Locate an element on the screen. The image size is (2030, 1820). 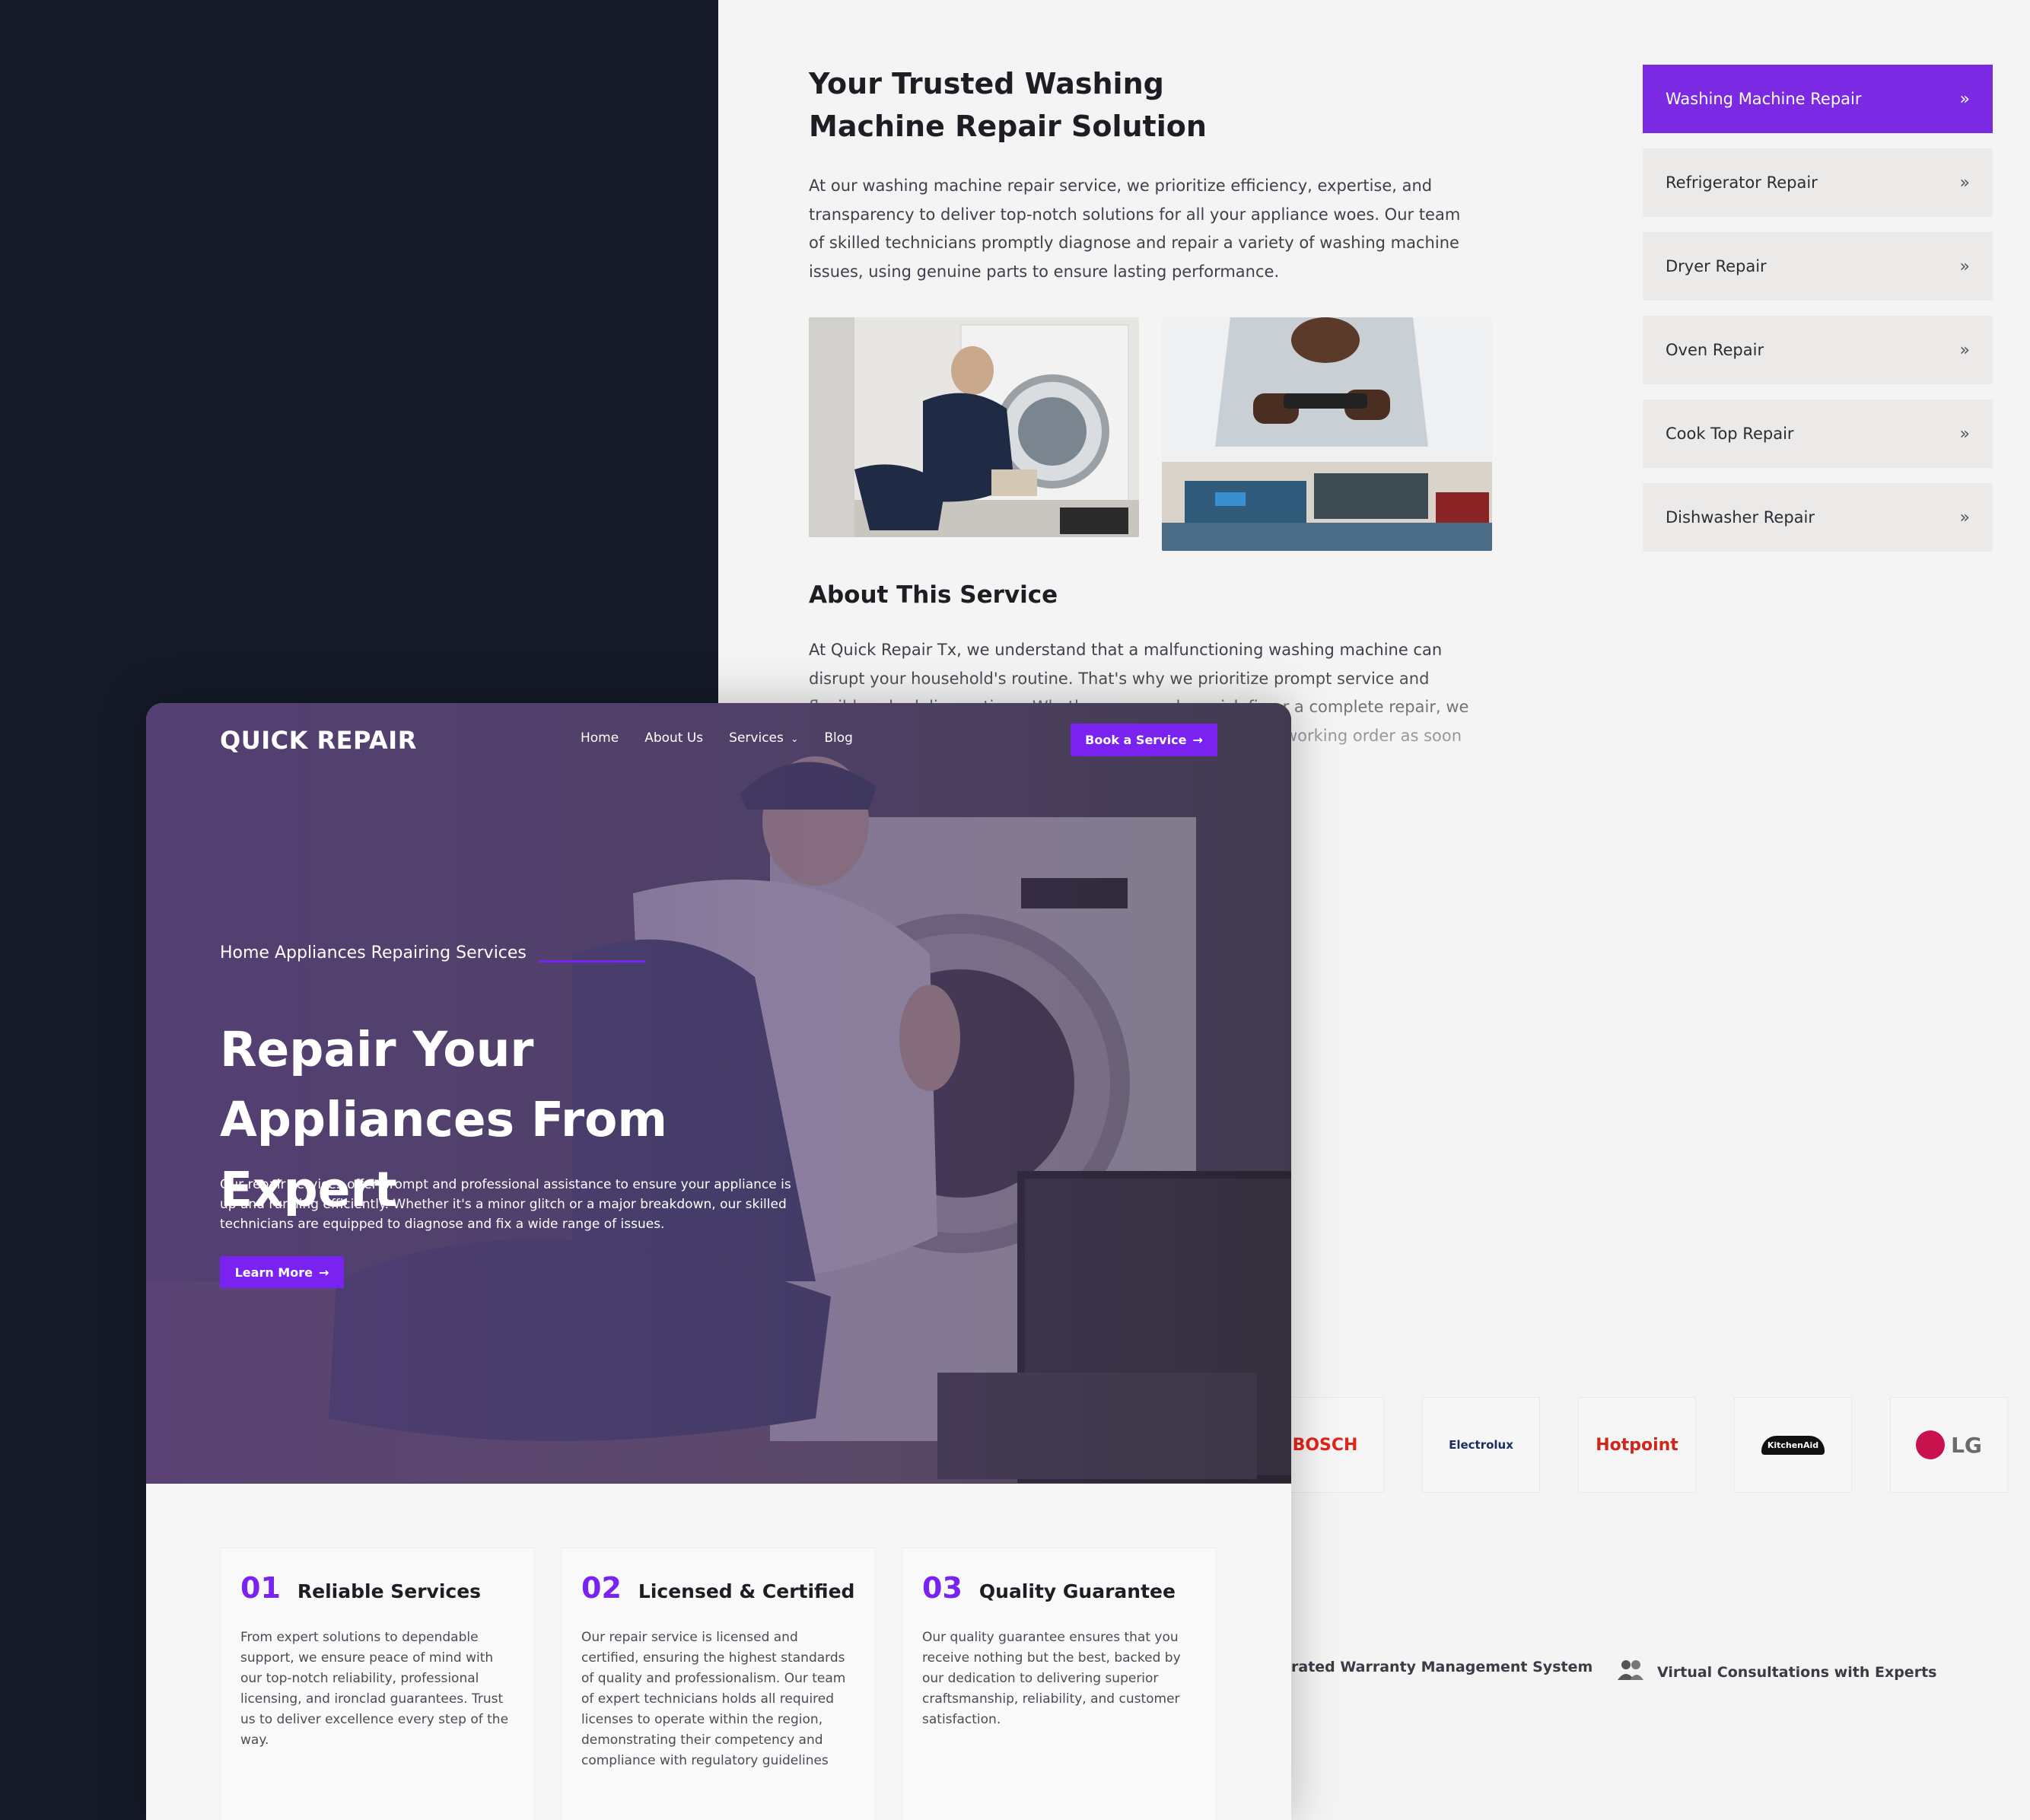
sidebar-item-washing-machine-repair: Washing Machine Repair » is located at coordinates (1818, 99).